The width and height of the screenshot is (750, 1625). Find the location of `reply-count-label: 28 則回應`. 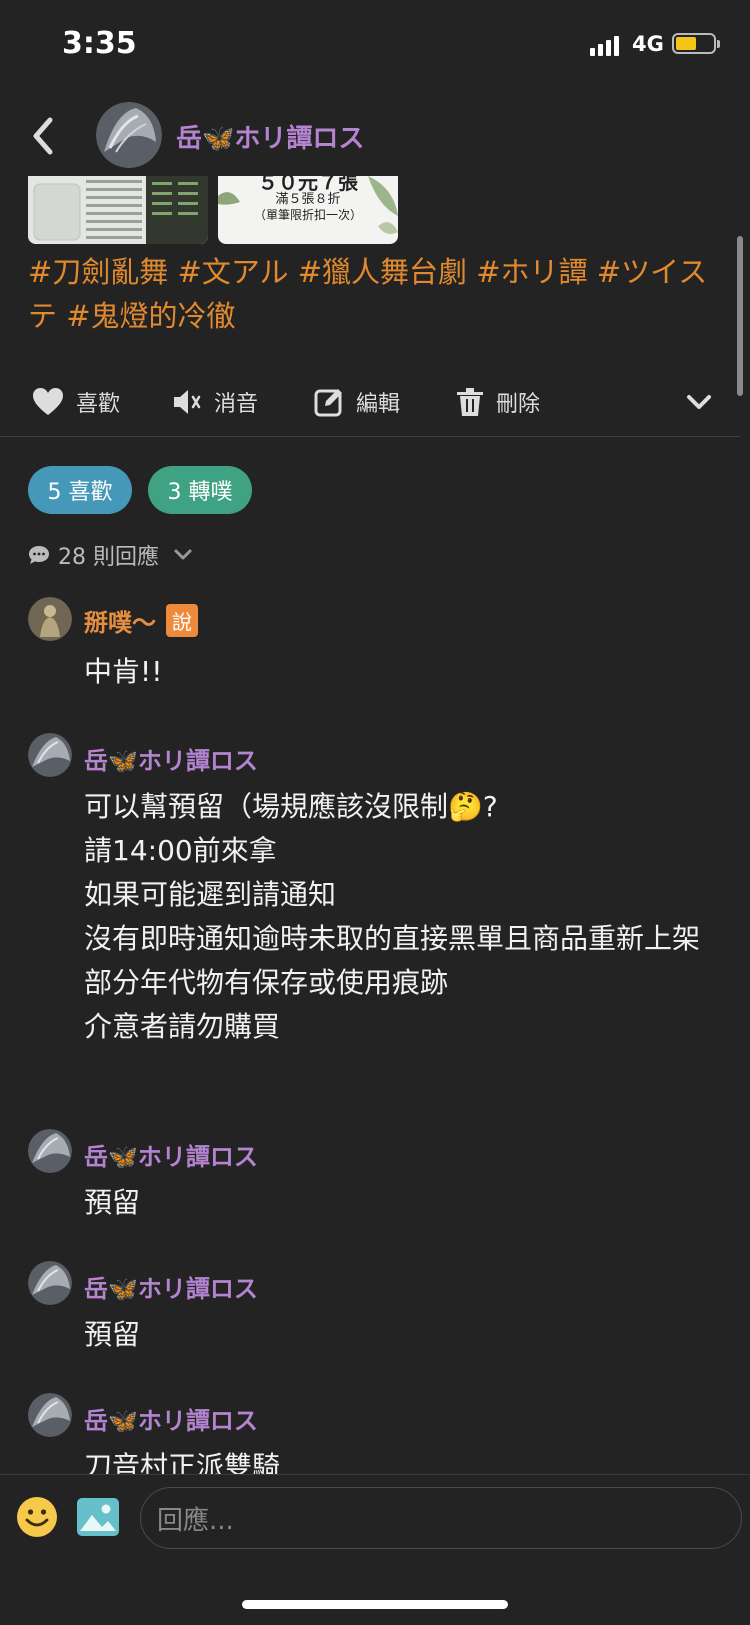

reply-count-label: 28 則回應 is located at coordinates (108, 557).